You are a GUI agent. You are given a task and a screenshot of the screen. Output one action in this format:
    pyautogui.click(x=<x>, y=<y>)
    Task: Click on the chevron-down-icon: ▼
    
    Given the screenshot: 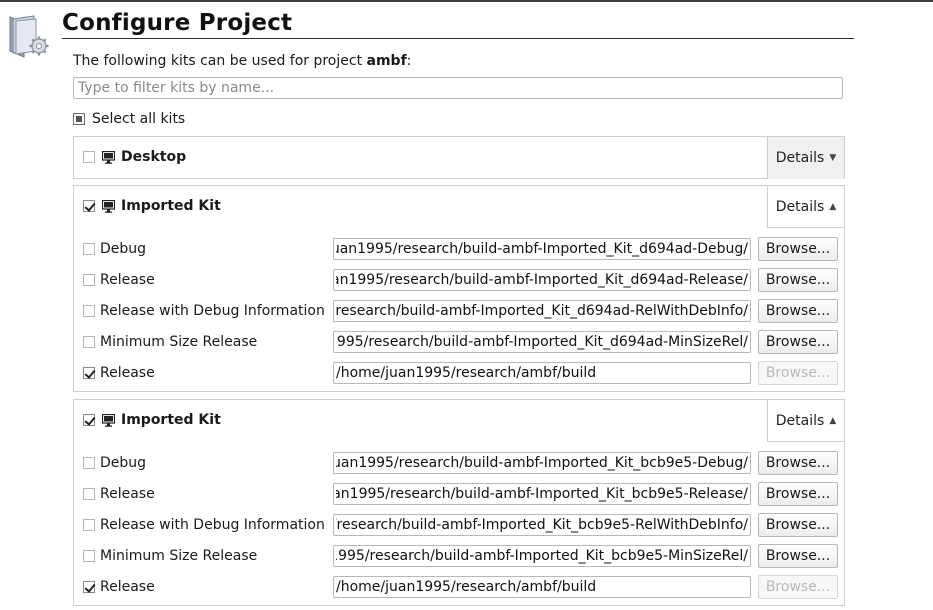 What is the action you would take?
    pyautogui.click(x=833, y=158)
    